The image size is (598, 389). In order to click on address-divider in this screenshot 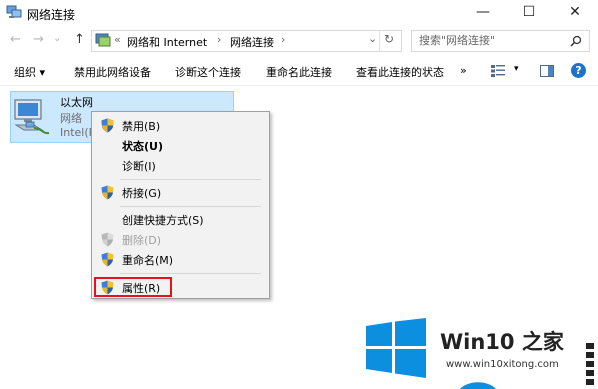, I will do `click(379, 41)`.